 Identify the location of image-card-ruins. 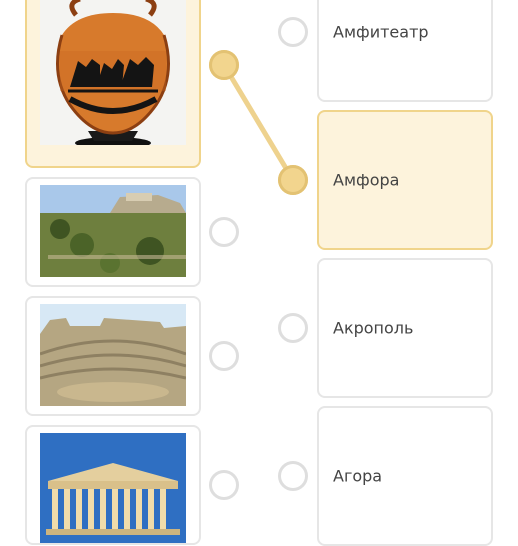
(113, 232).